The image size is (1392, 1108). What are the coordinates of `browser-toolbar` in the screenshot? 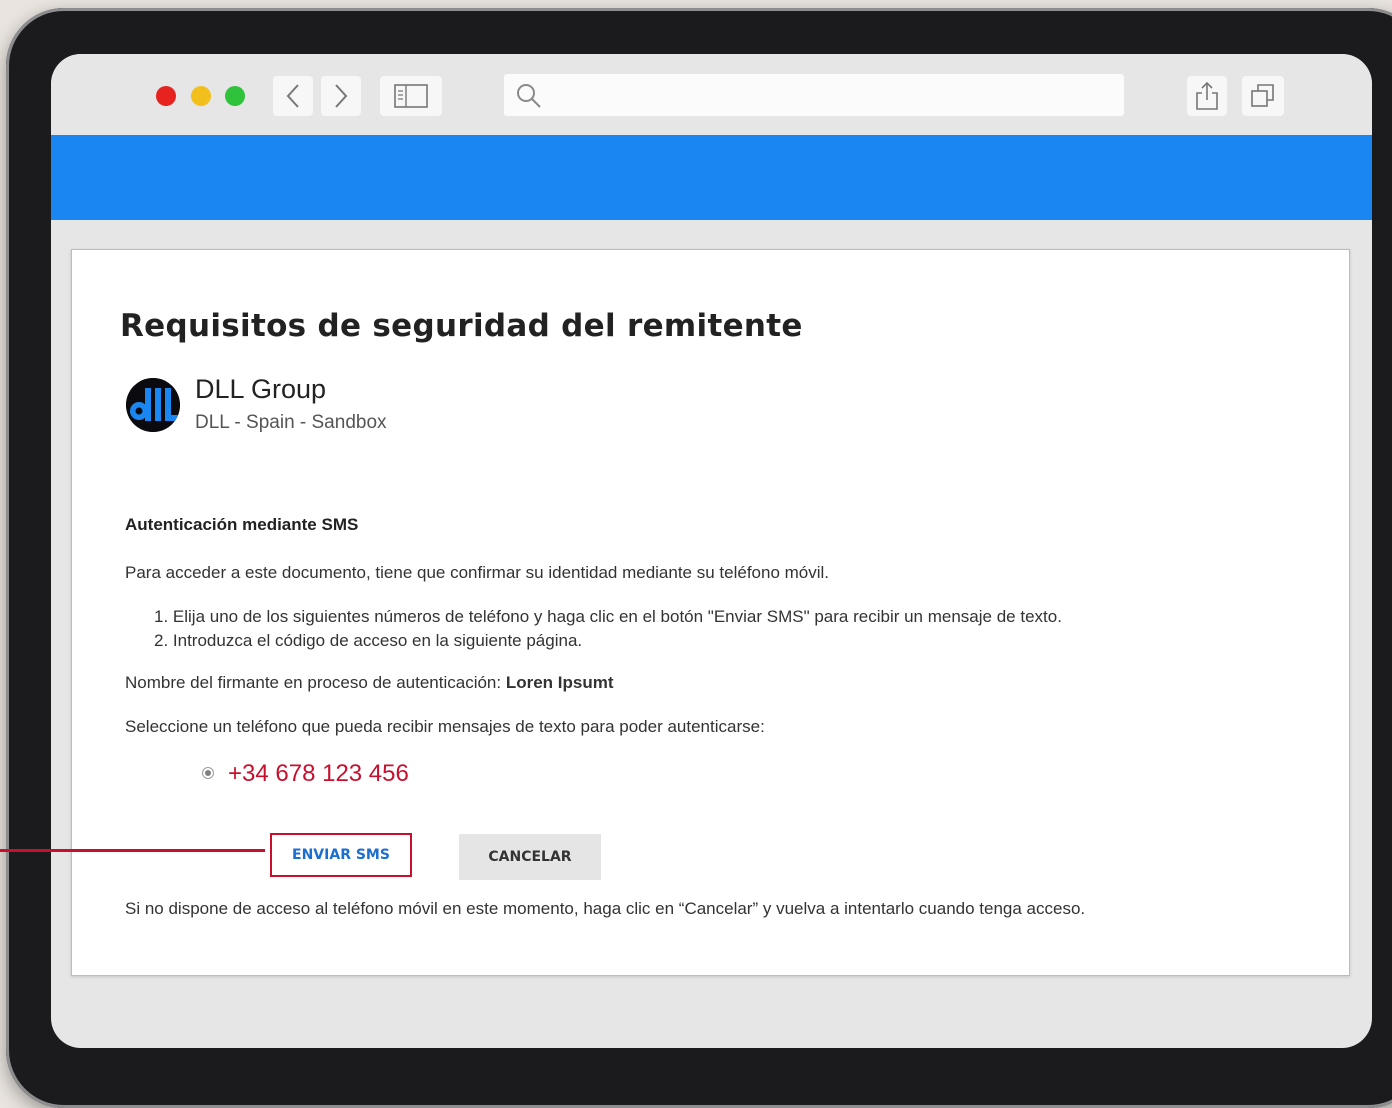 It's located at (711, 94).